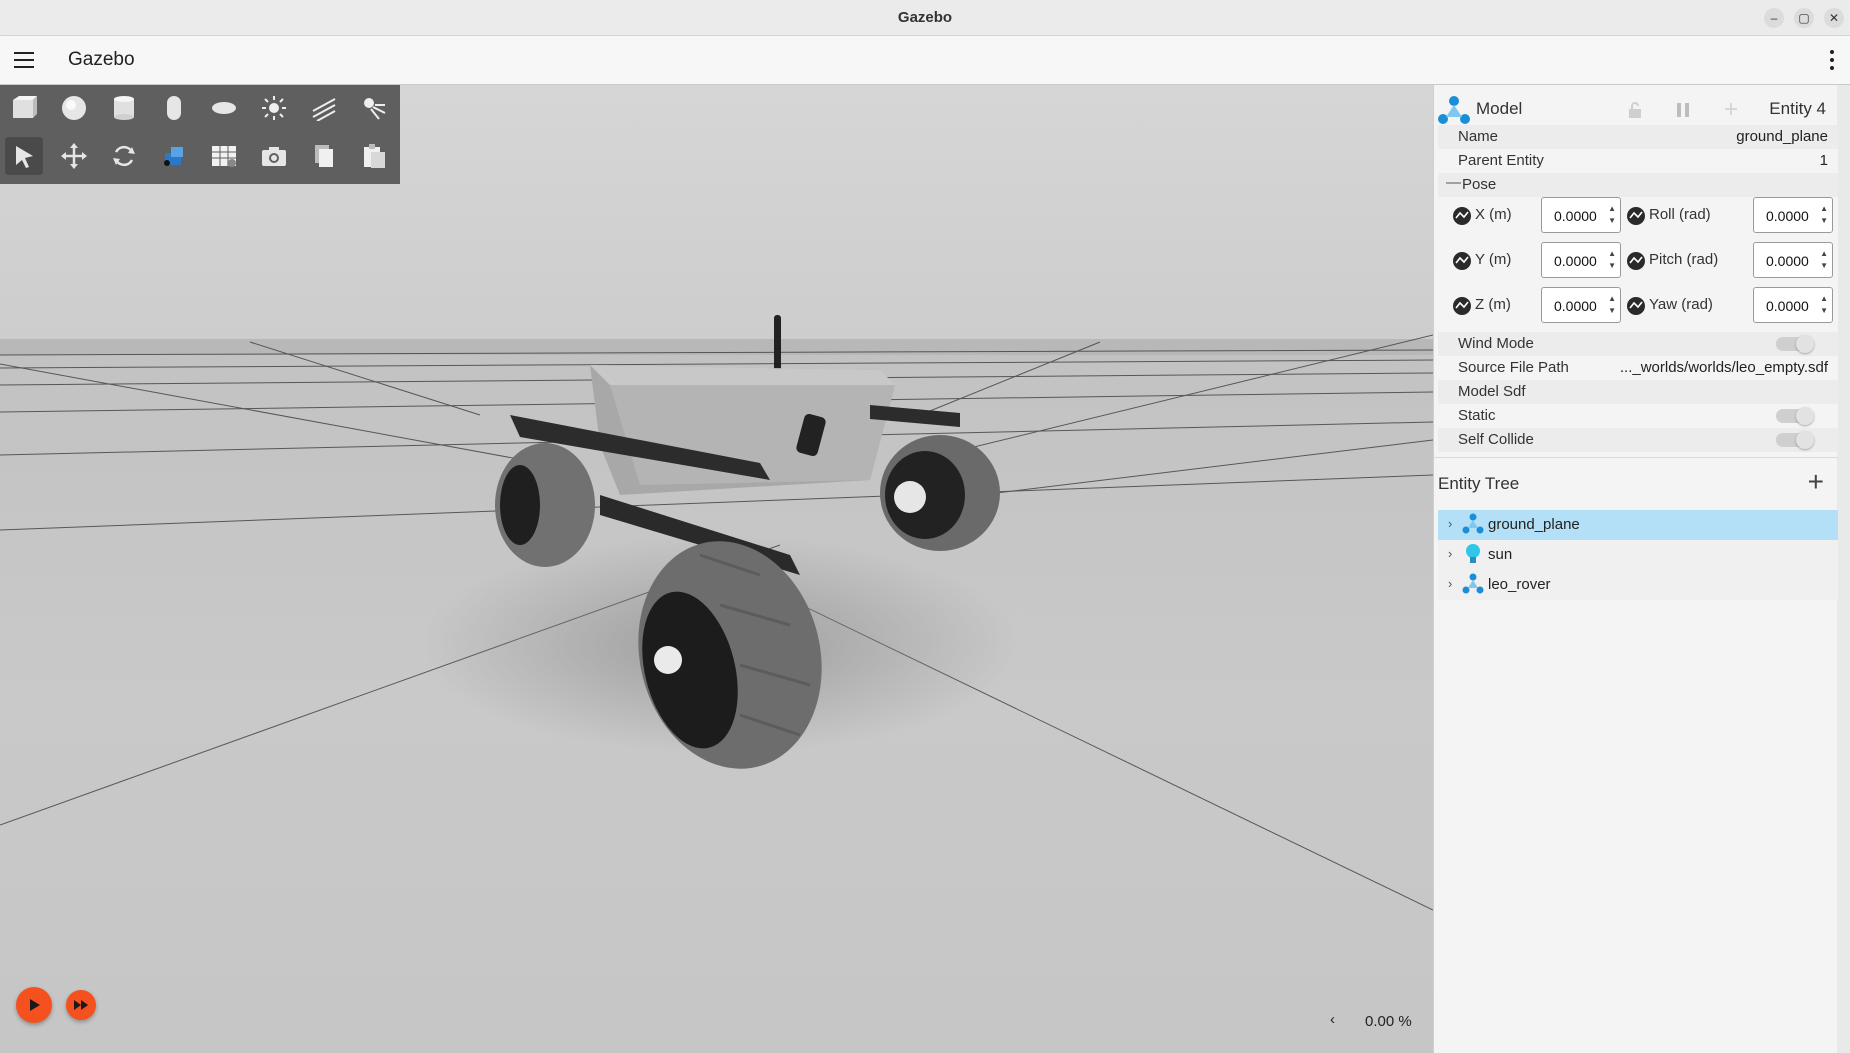 This screenshot has height=1053, width=1850. What do you see at coordinates (74, 156) in the screenshot?
I see `translate-icon` at bounding box center [74, 156].